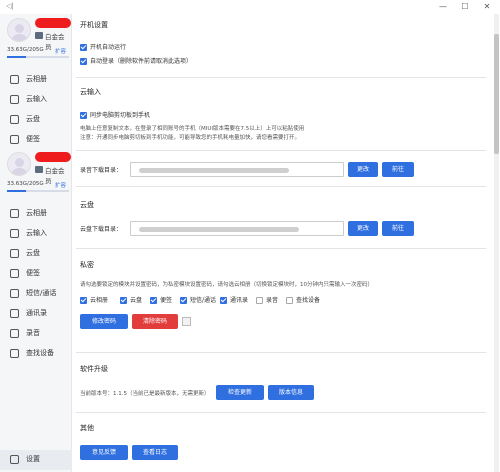 This screenshot has width=500, height=472. Describe the element at coordinates (239, 300) in the screenshot. I see `privacy-module-label: 通讯录` at that location.